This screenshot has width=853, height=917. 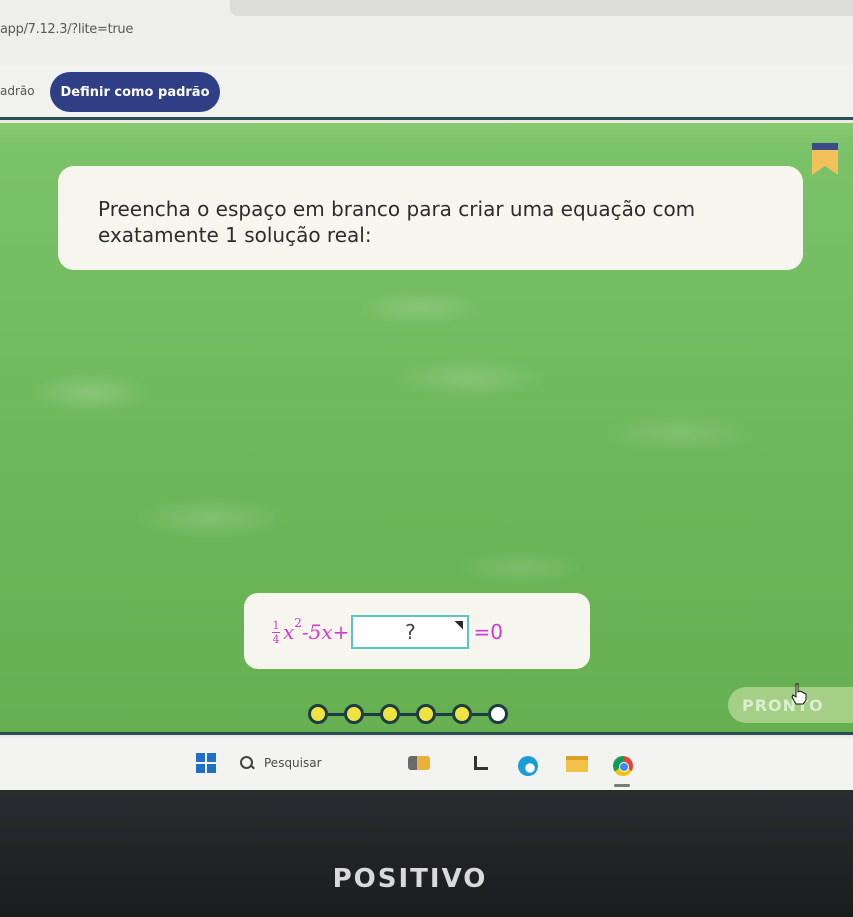 What do you see at coordinates (426, 33) in the screenshot?
I see `browser-address-bar: app/7.12.3/?lite=true` at bounding box center [426, 33].